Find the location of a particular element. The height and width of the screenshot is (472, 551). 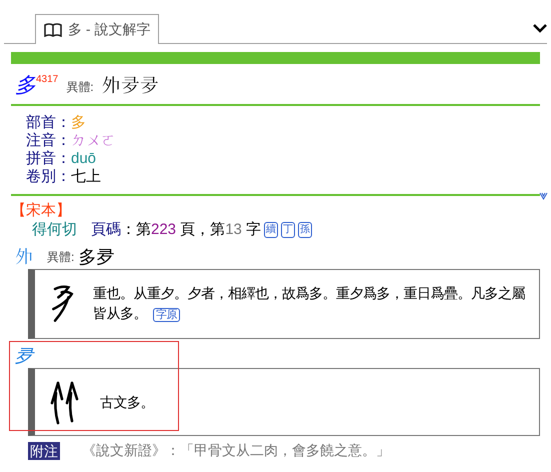

entry-number: 4317 is located at coordinates (47, 80).